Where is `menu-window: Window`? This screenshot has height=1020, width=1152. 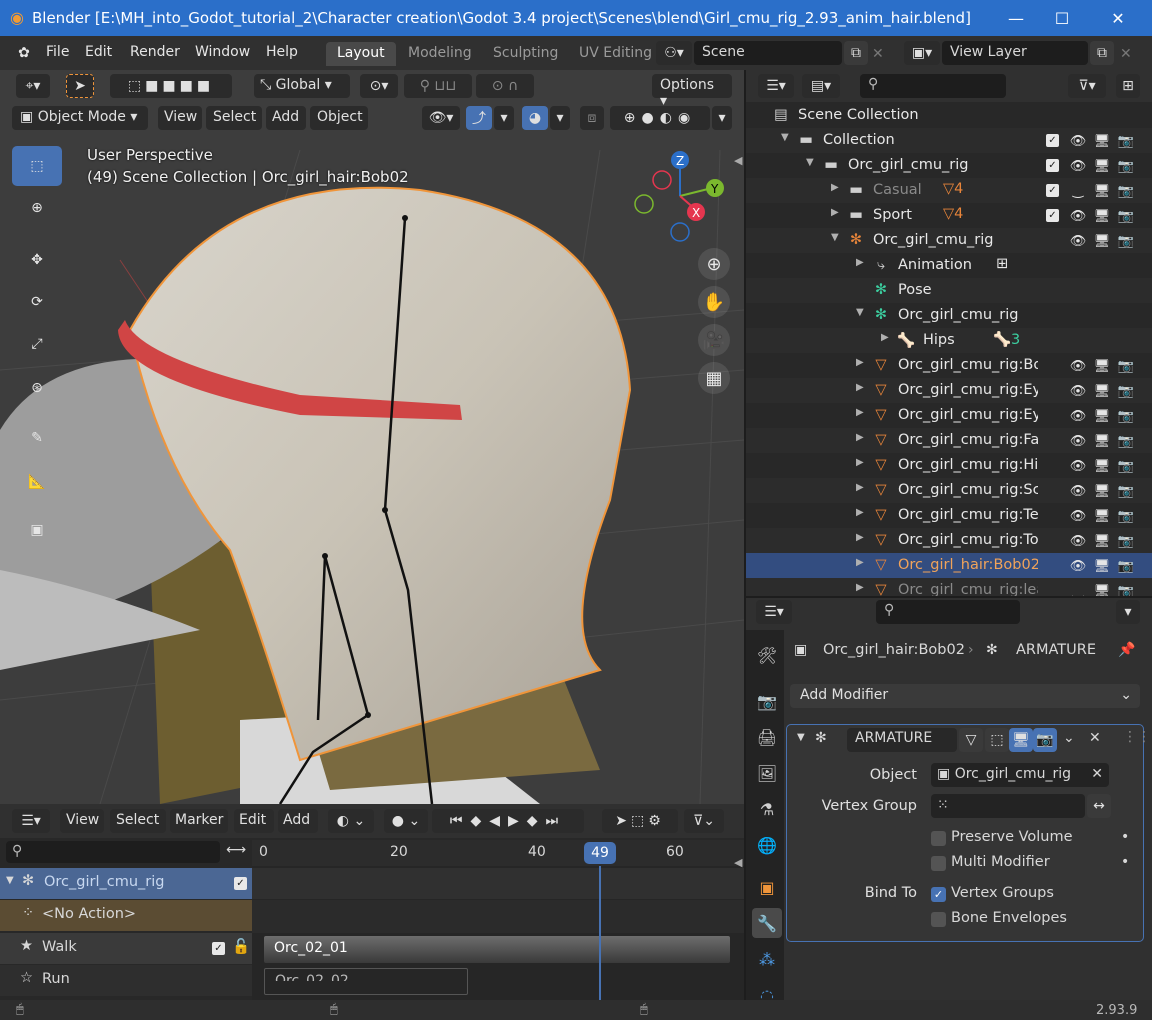
menu-window: Window is located at coordinates (222, 52).